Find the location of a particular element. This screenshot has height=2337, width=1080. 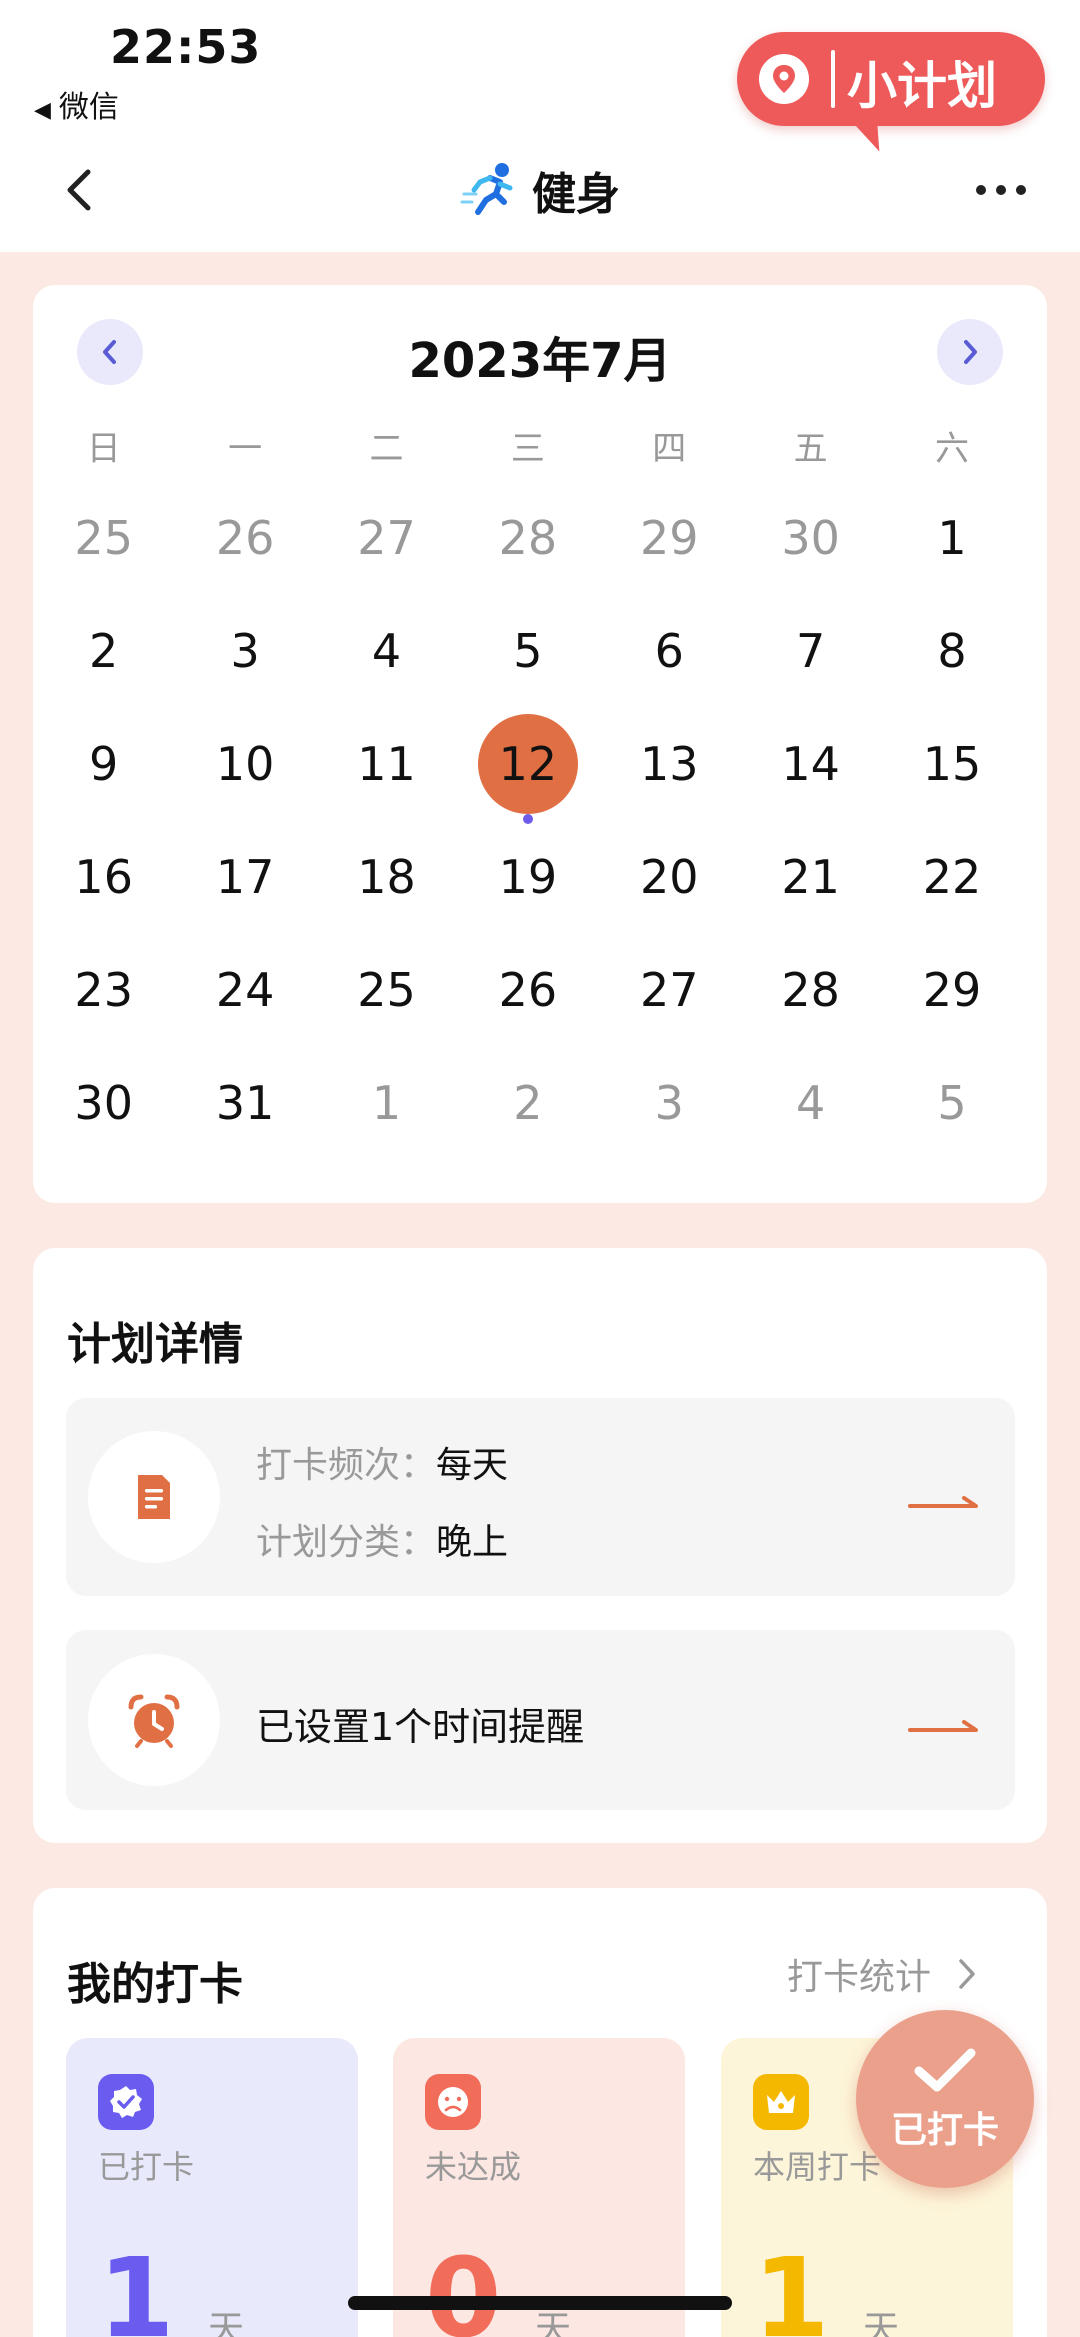

weekday-label: 一 is located at coordinates (245, 448).